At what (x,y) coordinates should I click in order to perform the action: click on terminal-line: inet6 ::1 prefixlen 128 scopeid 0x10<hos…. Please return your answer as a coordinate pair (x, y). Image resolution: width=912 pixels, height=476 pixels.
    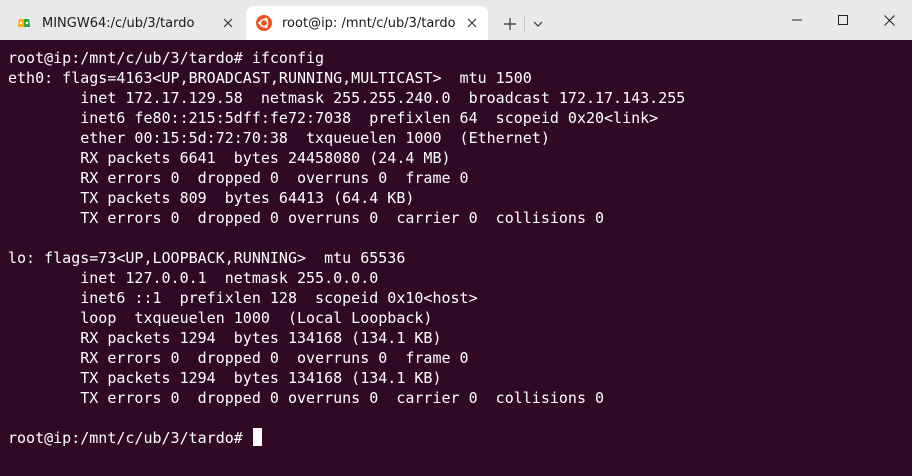
    Looking at the image, I should click on (243, 298).